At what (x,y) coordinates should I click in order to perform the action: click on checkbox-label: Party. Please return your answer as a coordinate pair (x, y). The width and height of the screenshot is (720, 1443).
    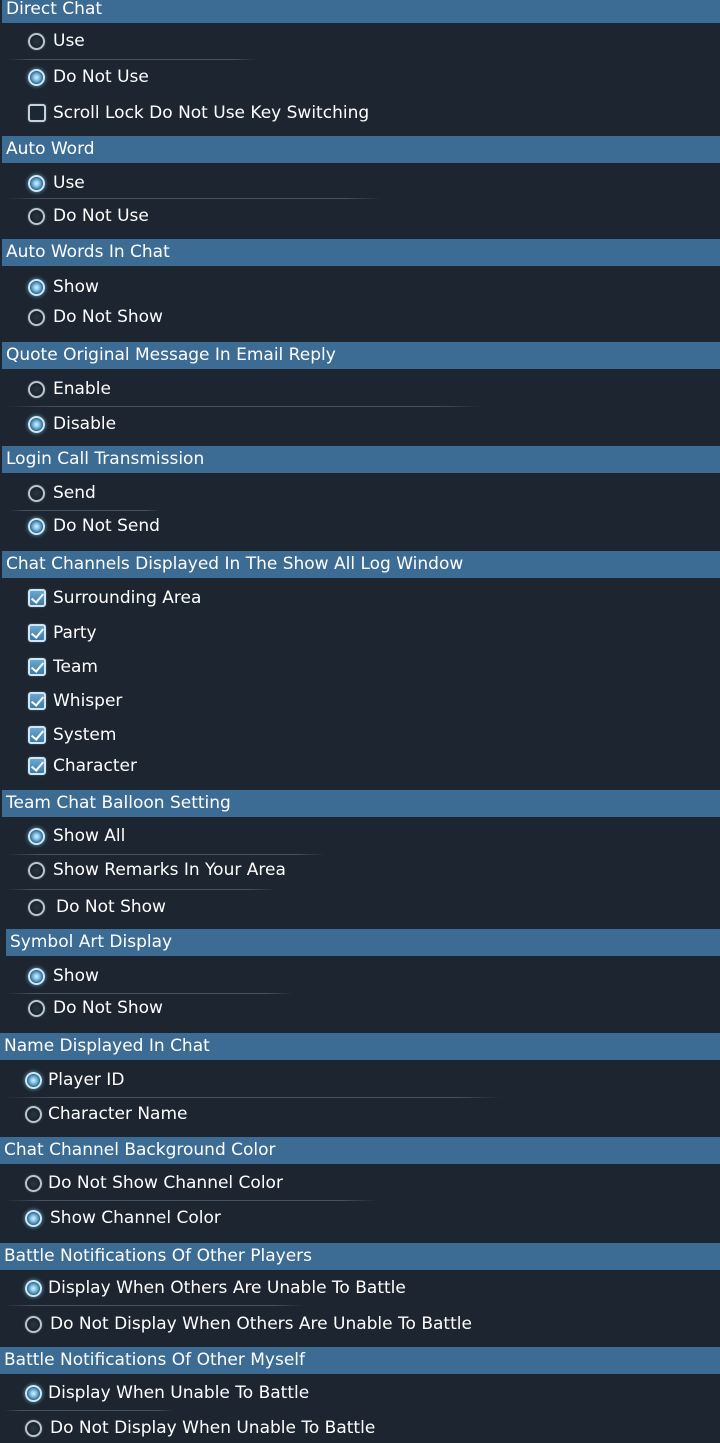
    Looking at the image, I should click on (75, 633).